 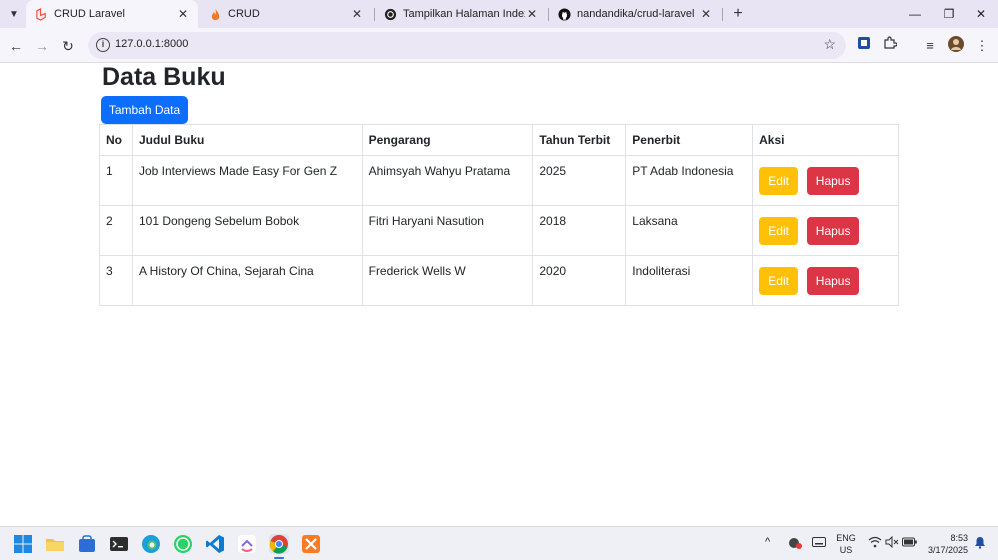 What do you see at coordinates (247, 180) in the screenshot?
I see `cell-judul: Job Interviews Made Easy For Gen Z` at bounding box center [247, 180].